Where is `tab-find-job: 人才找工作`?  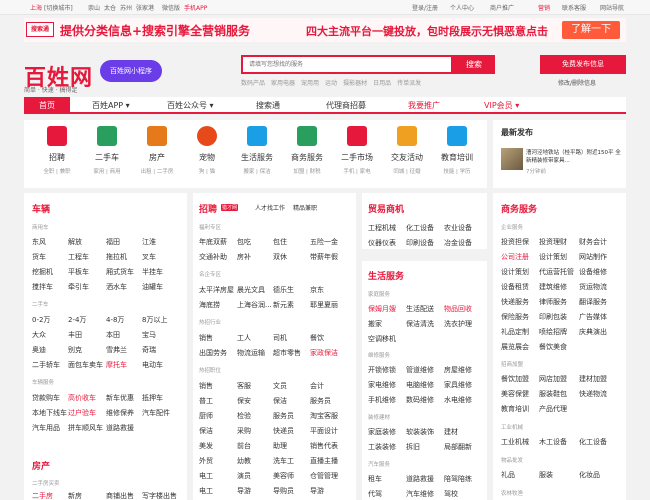
tab-find-job: 人才找工作 is located at coordinates (270, 207).